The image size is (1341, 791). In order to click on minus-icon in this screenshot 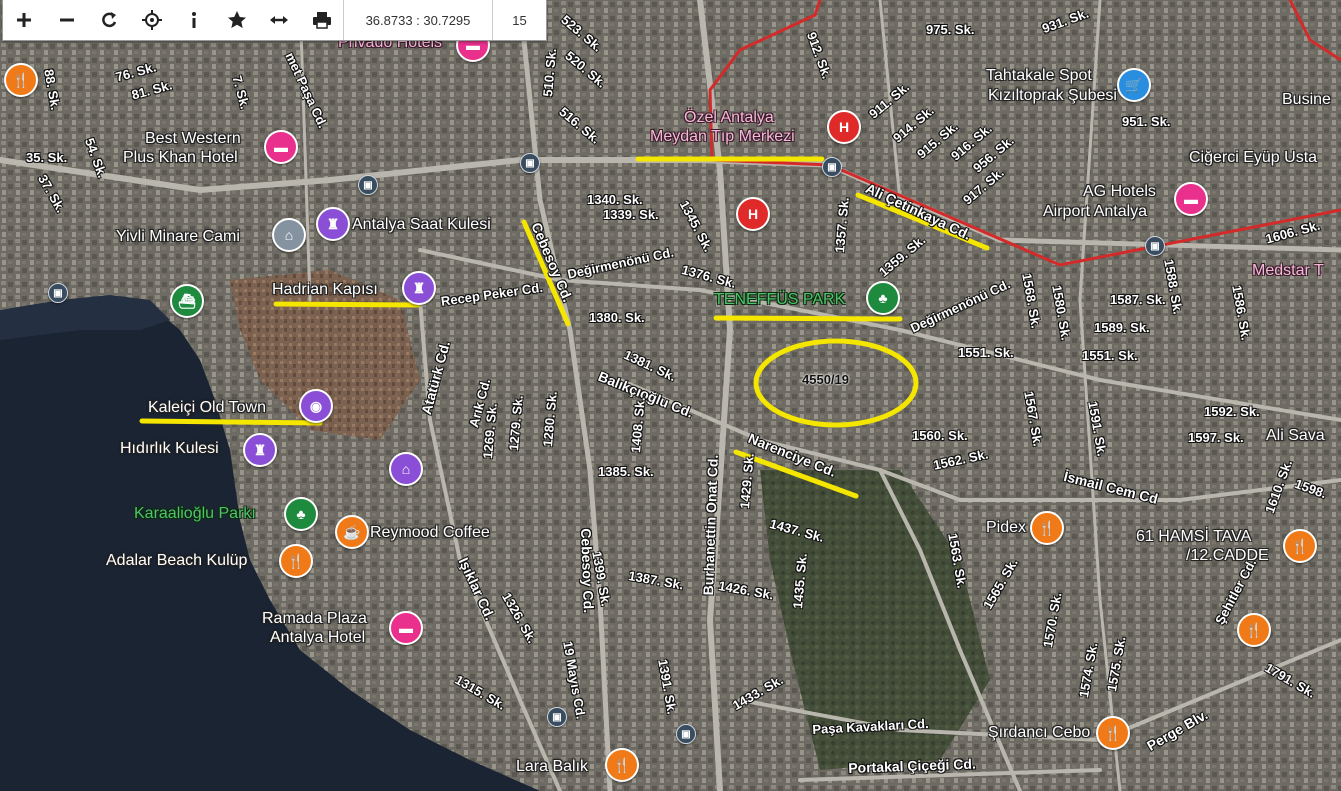, I will do `click(66, 20)`.